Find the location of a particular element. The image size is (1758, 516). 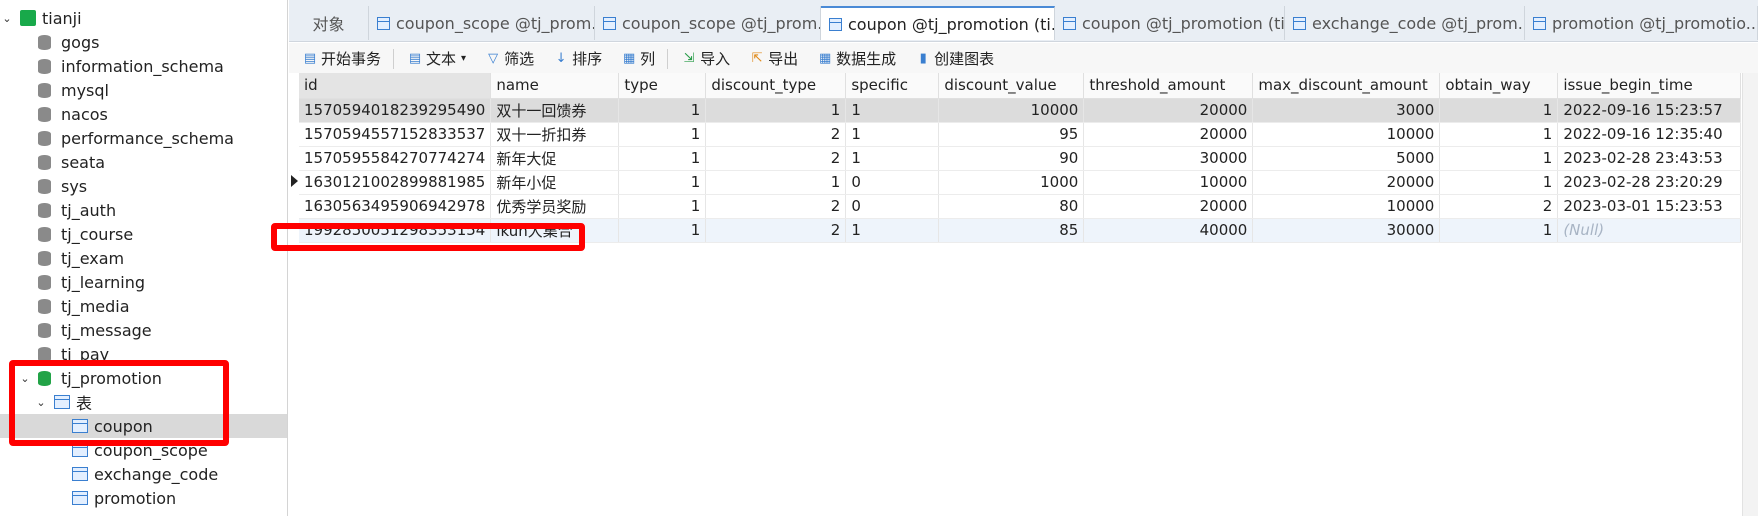

cell-name: 双十一回馈券 is located at coordinates (555, 110).